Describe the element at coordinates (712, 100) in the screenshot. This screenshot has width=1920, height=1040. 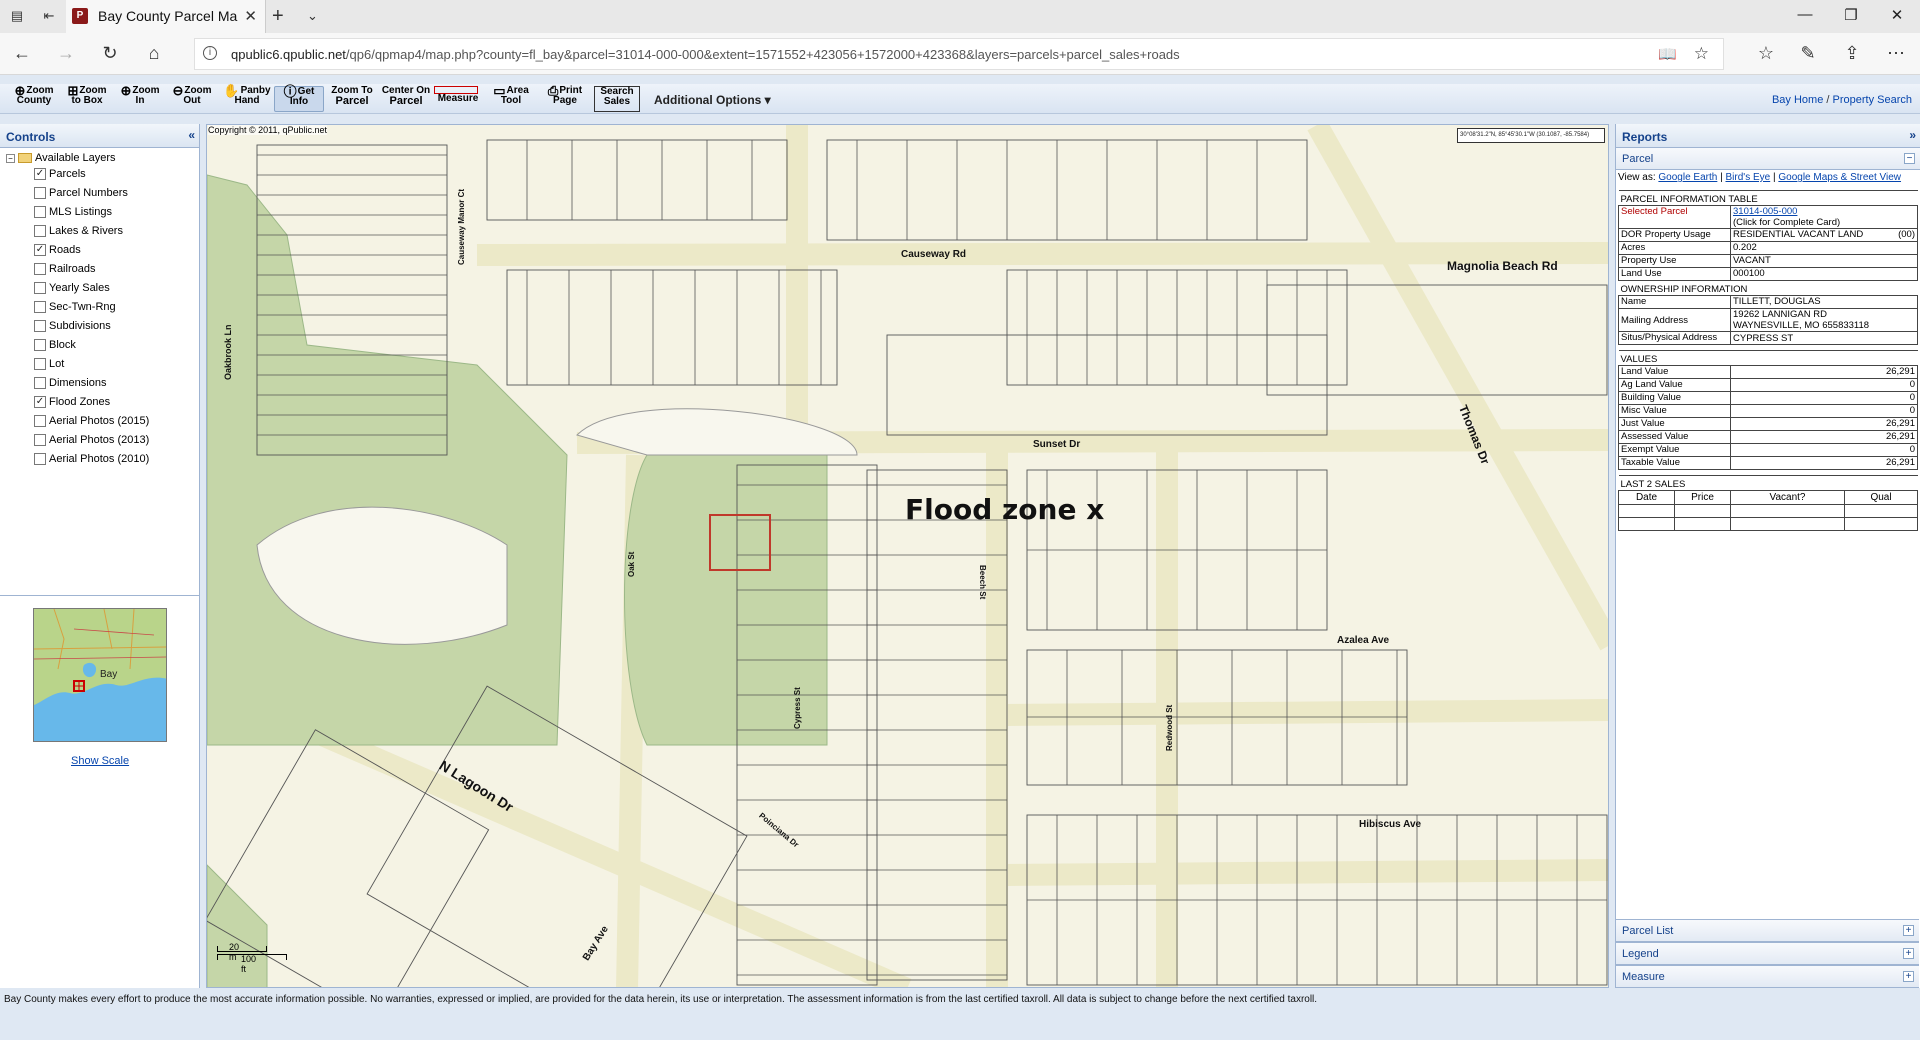
I see `additional-options-dropdown: Additional Options ▾` at that location.